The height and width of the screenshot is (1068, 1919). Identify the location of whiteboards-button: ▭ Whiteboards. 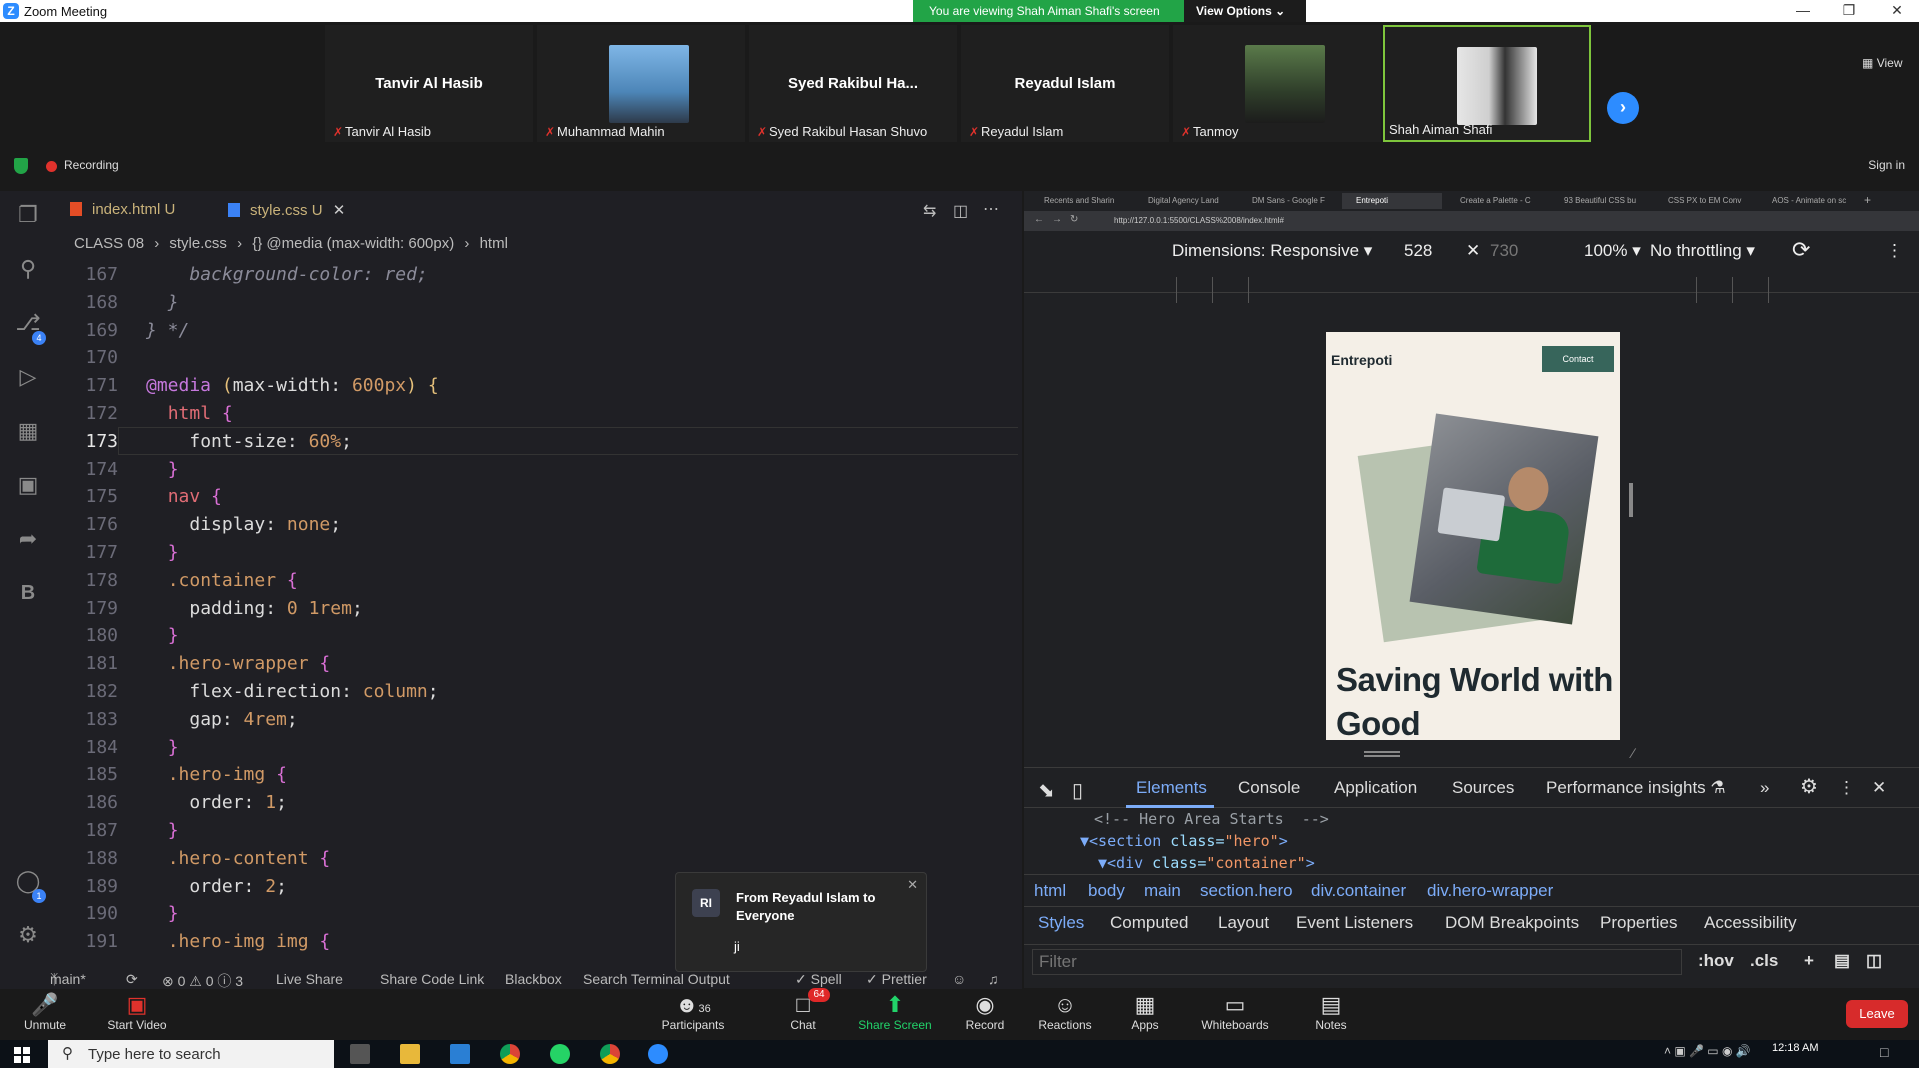
(1235, 1015).